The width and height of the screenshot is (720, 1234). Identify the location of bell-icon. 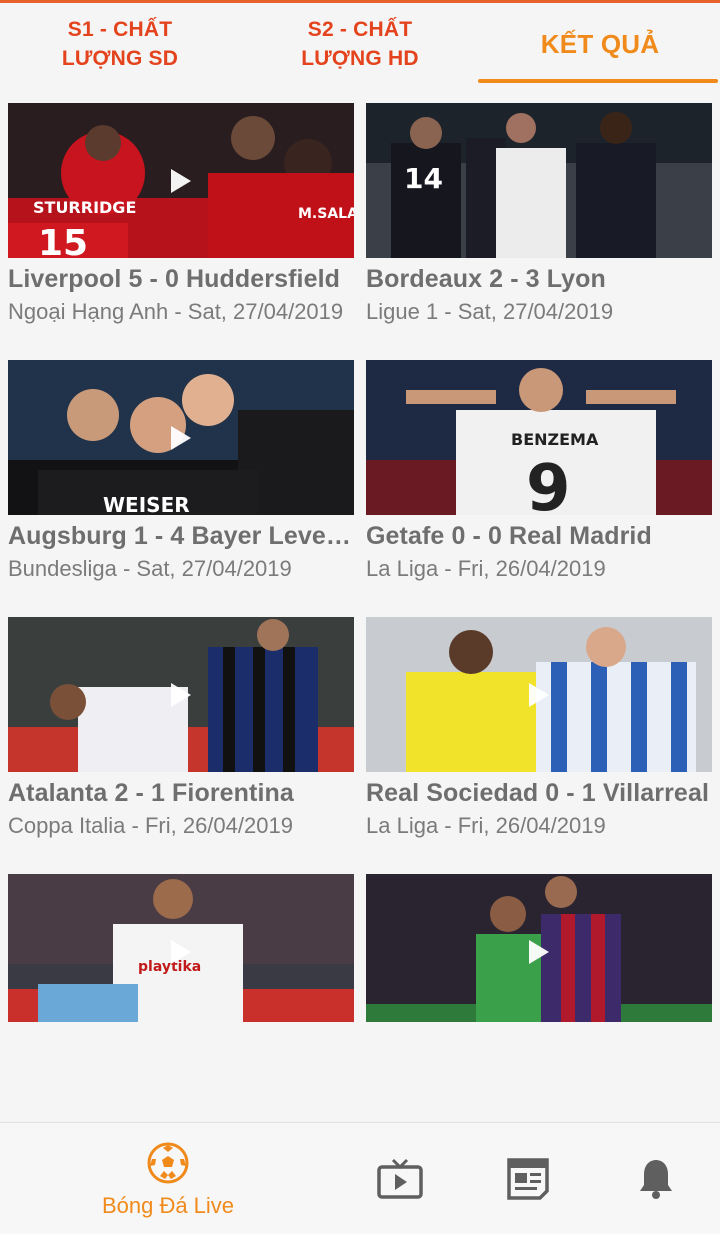
(656, 1179).